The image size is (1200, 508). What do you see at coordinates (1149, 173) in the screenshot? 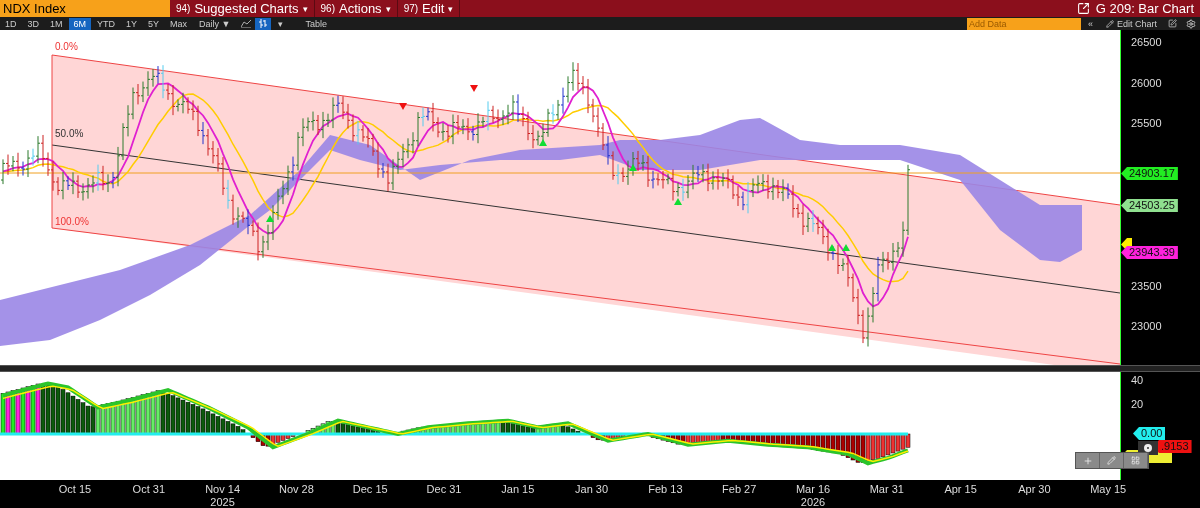
I see `value-tag: 24903.17` at bounding box center [1149, 173].